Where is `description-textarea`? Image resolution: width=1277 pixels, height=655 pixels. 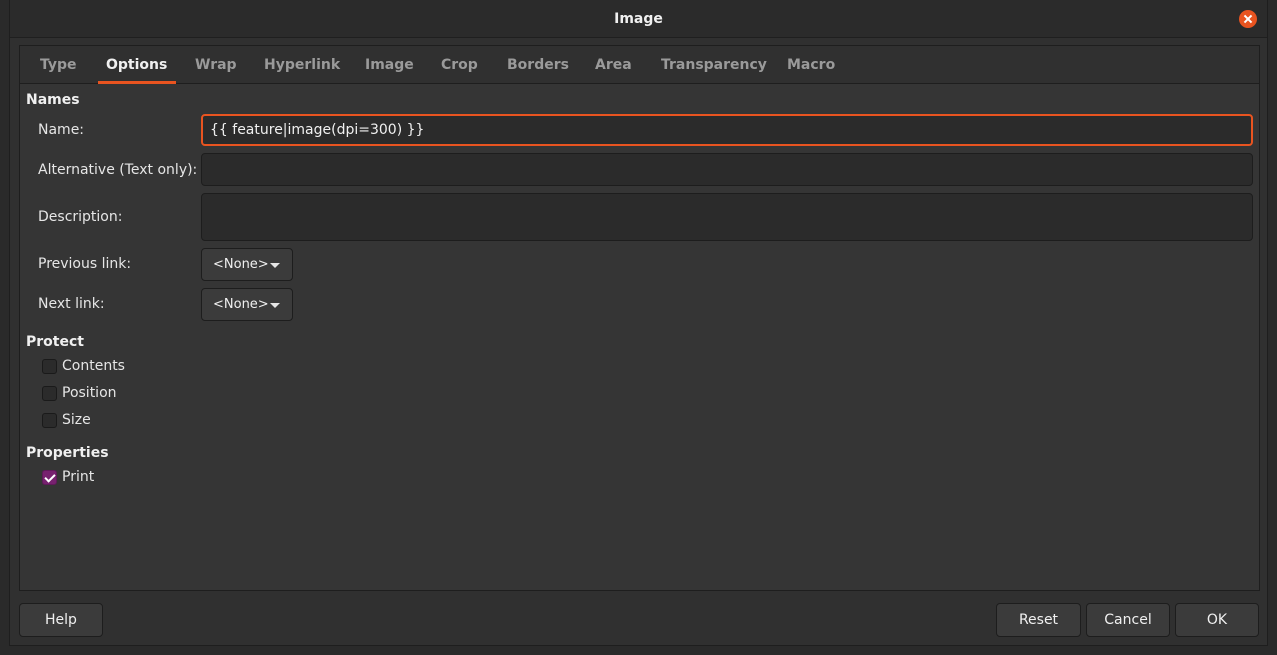 description-textarea is located at coordinates (727, 217).